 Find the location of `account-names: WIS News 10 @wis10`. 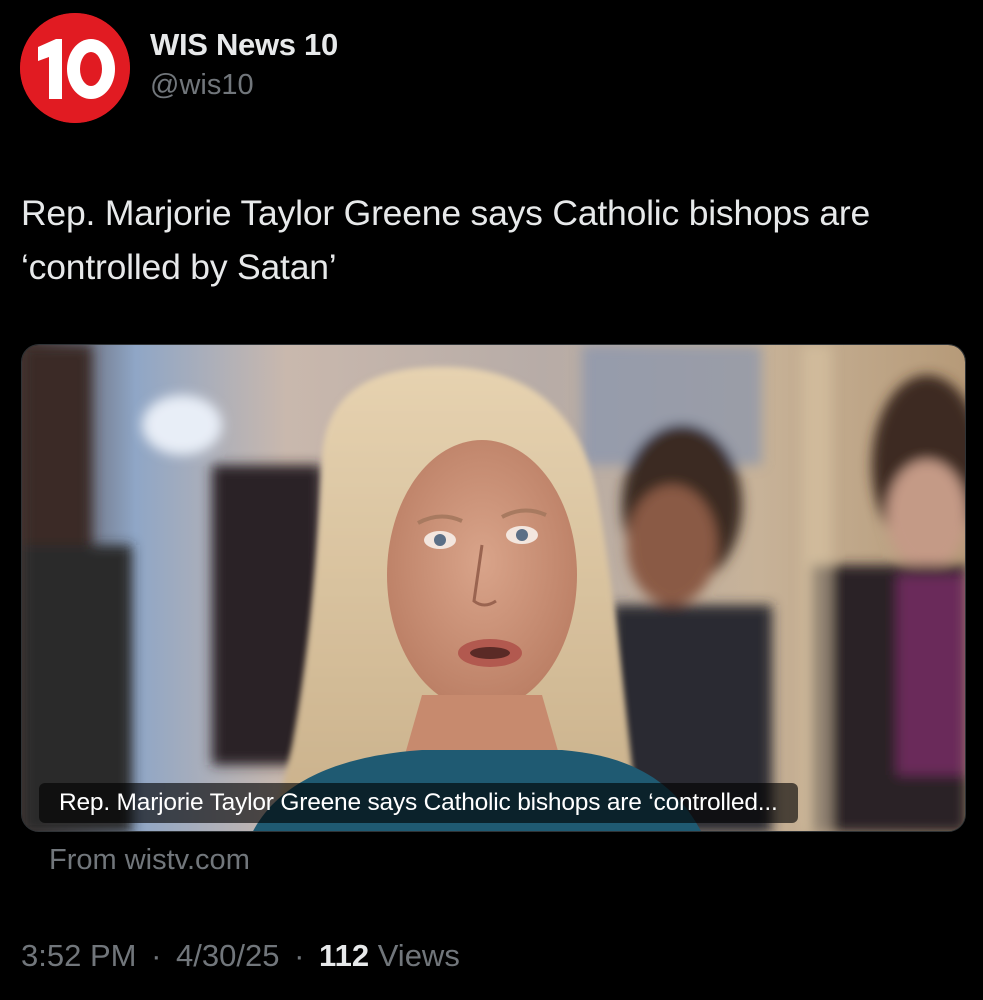

account-names: WIS News 10 @wis10 is located at coordinates (244, 65).